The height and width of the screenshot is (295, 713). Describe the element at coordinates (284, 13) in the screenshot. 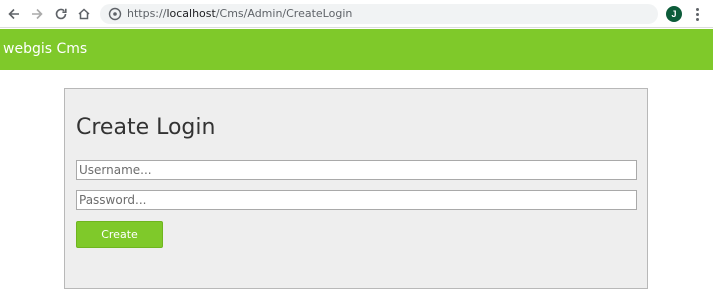

I see `url-path: /Cms/Admin/CreateLogin` at that location.